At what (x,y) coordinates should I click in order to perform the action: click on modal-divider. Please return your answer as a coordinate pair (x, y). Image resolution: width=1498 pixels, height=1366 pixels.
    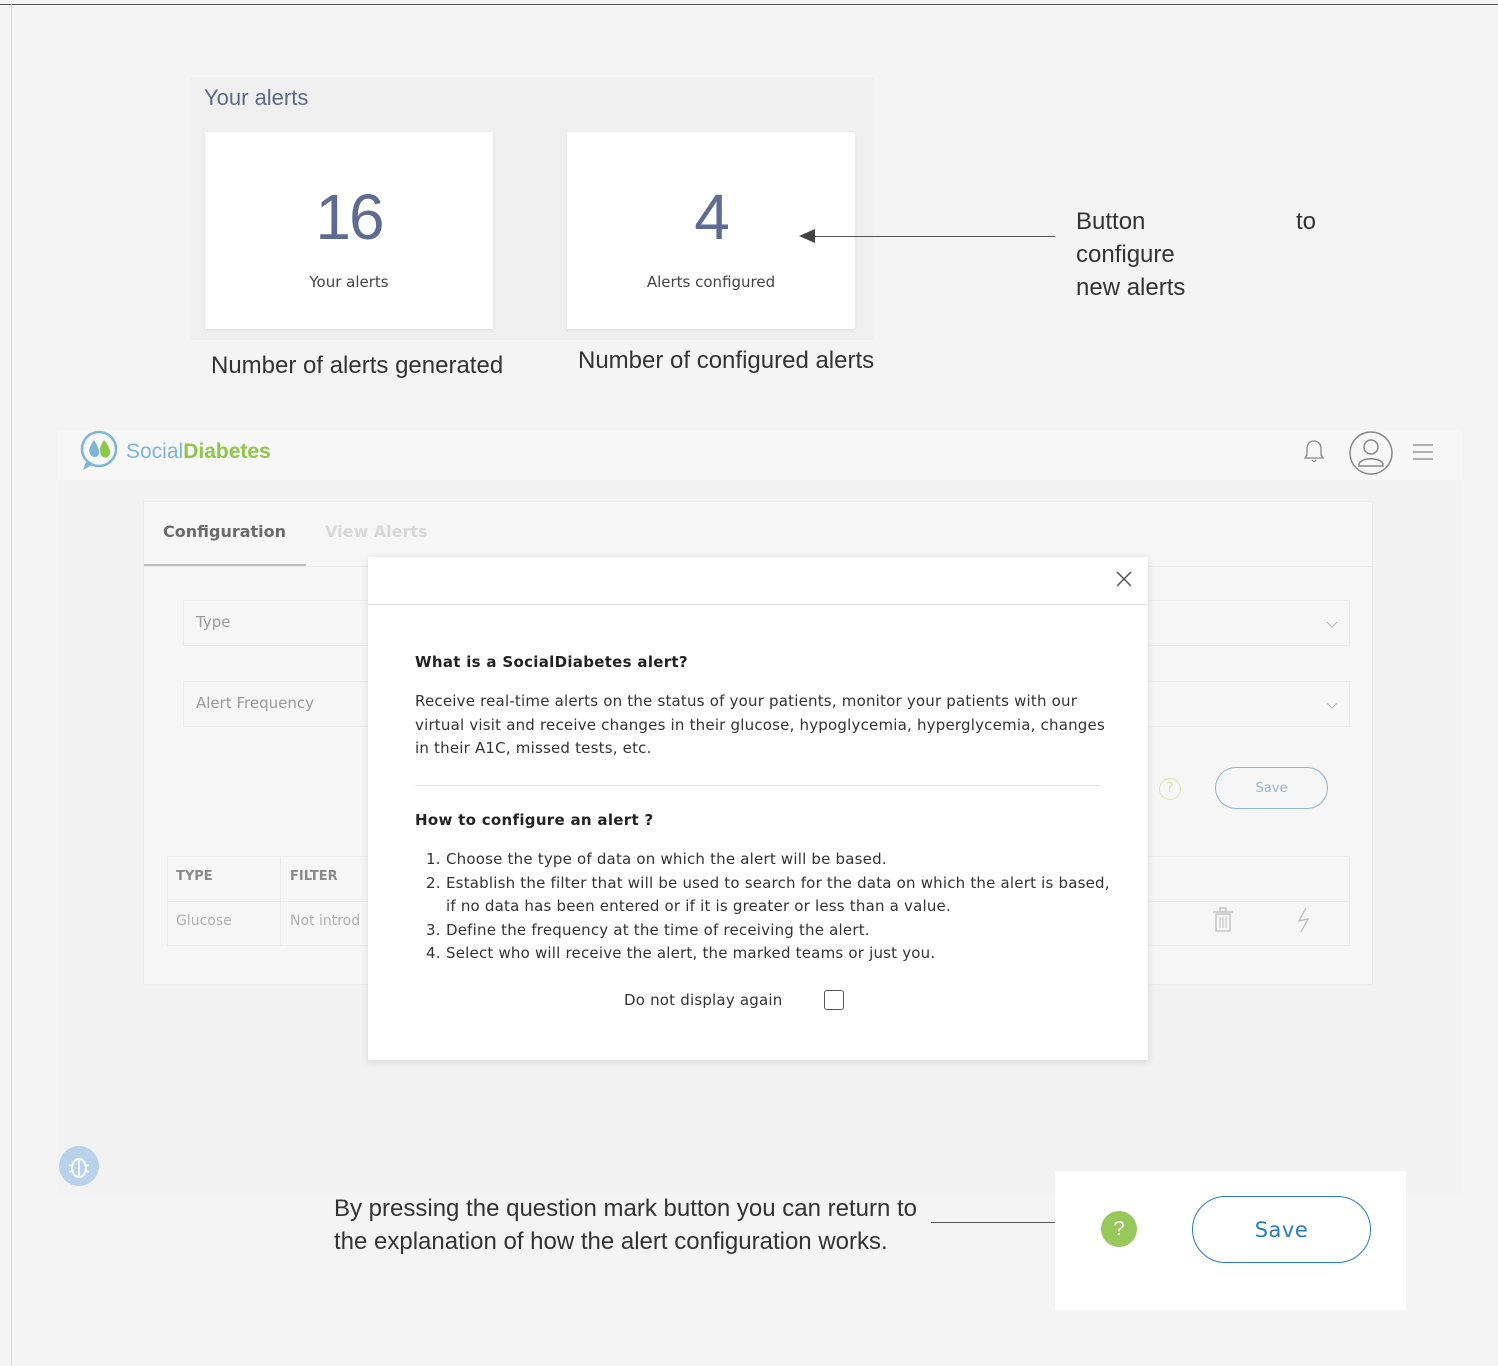
    Looking at the image, I should click on (758, 785).